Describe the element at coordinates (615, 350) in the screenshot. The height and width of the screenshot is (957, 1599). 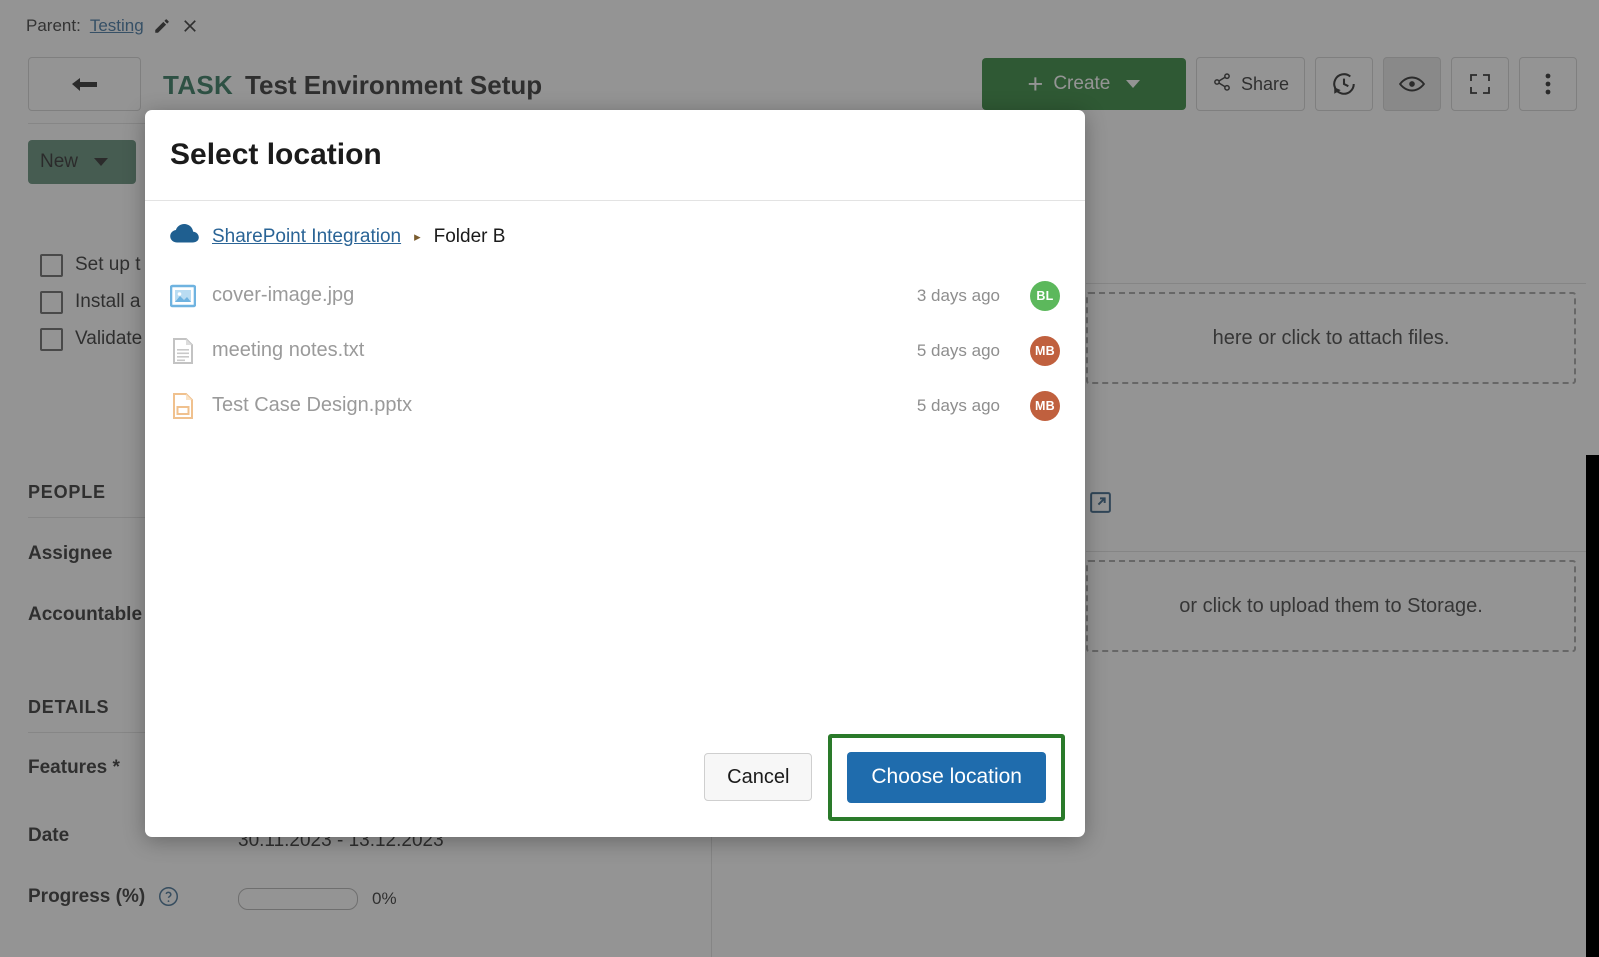
I see `list-item: meeting notes.txt 5 days ago MB` at that location.